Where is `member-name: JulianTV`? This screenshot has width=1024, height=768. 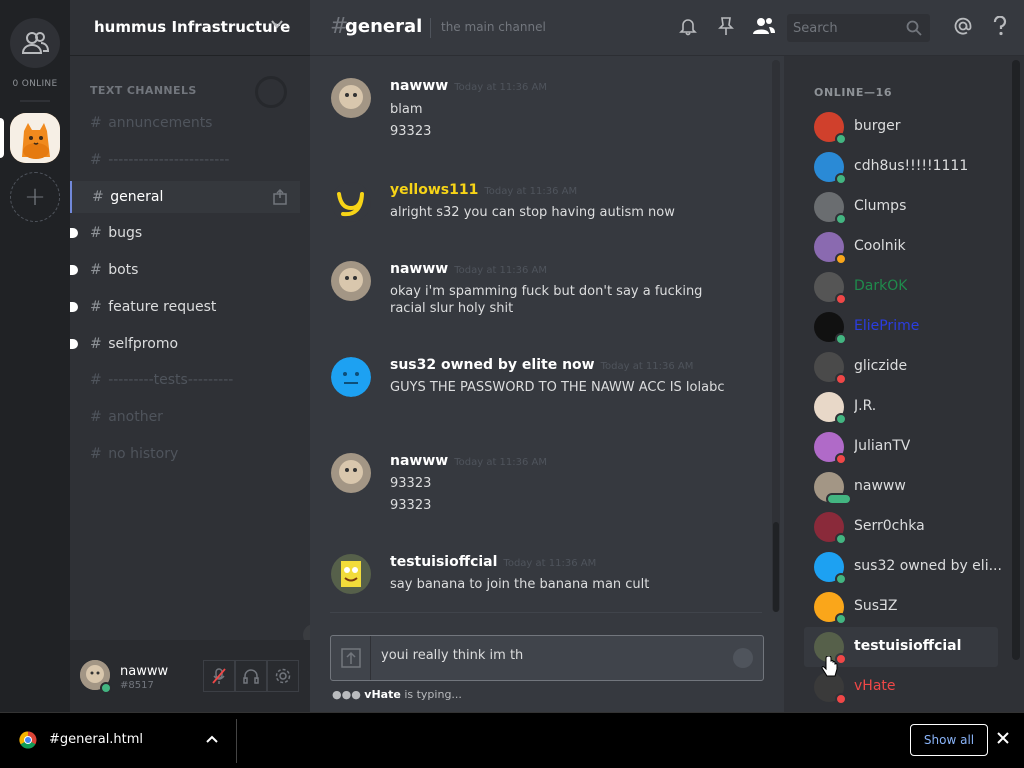 member-name: JulianTV is located at coordinates (882, 446).